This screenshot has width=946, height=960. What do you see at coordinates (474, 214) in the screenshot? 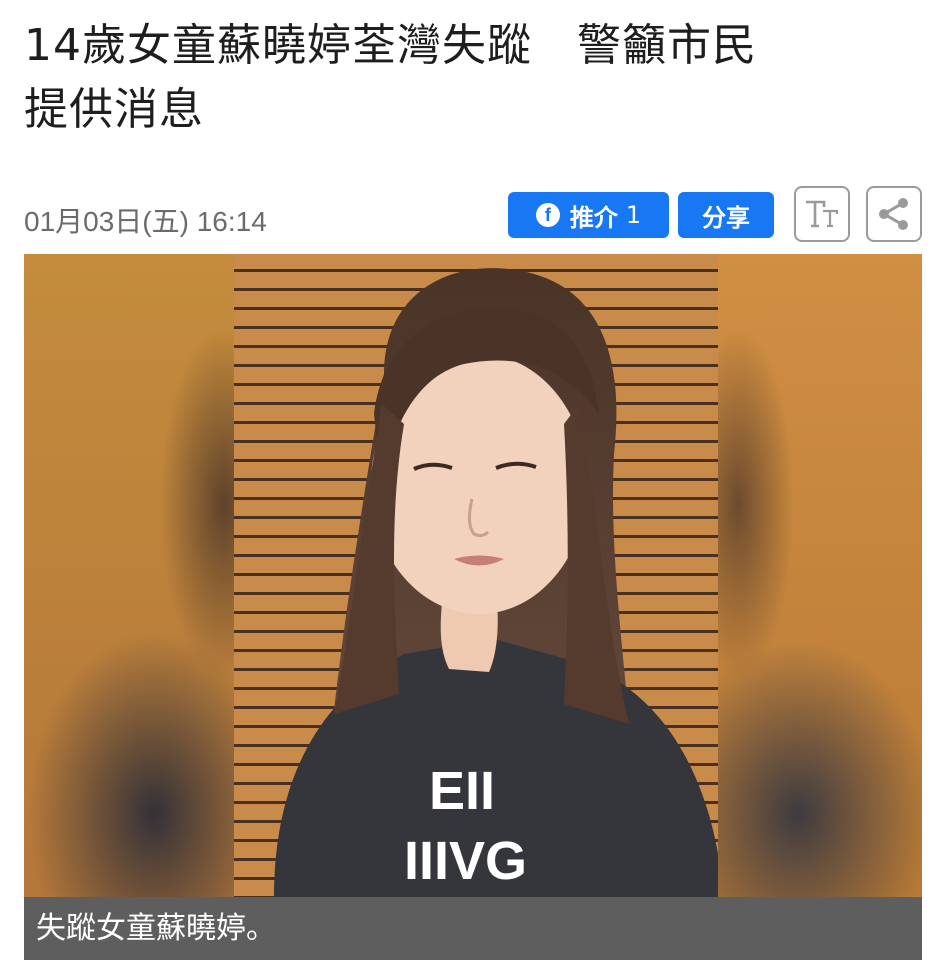
I see `article-meta-row: 01月03日(五) 16:14 f 推介 1 分享` at bounding box center [474, 214].